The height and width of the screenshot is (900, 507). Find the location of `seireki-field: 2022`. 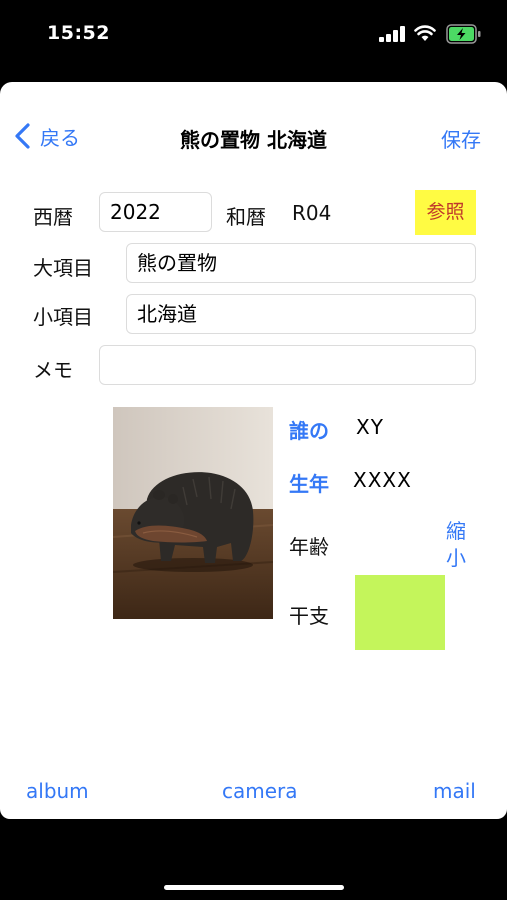

seireki-field: 2022 is located at coordinates (155, 212).